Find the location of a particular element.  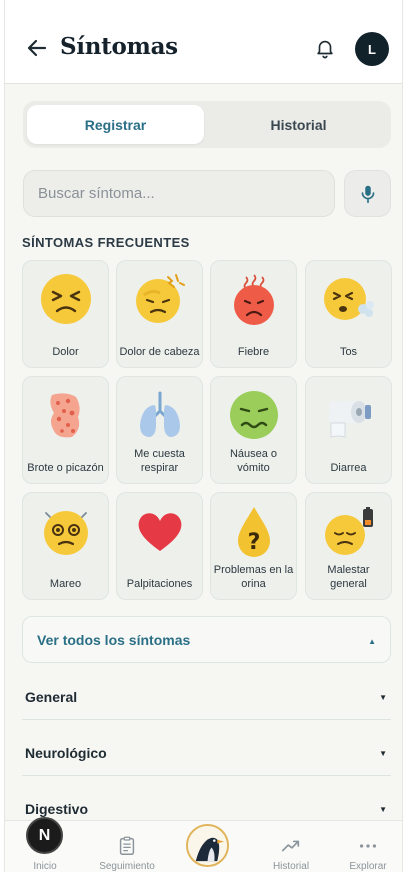

header: Síntomas L is located at coordinates (203, 42).